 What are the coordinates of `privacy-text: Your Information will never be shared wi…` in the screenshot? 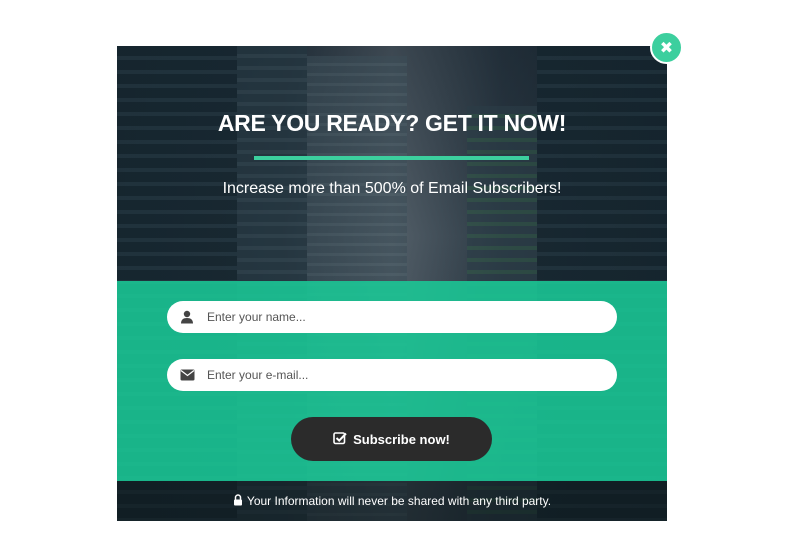 It's located at (399, 501).